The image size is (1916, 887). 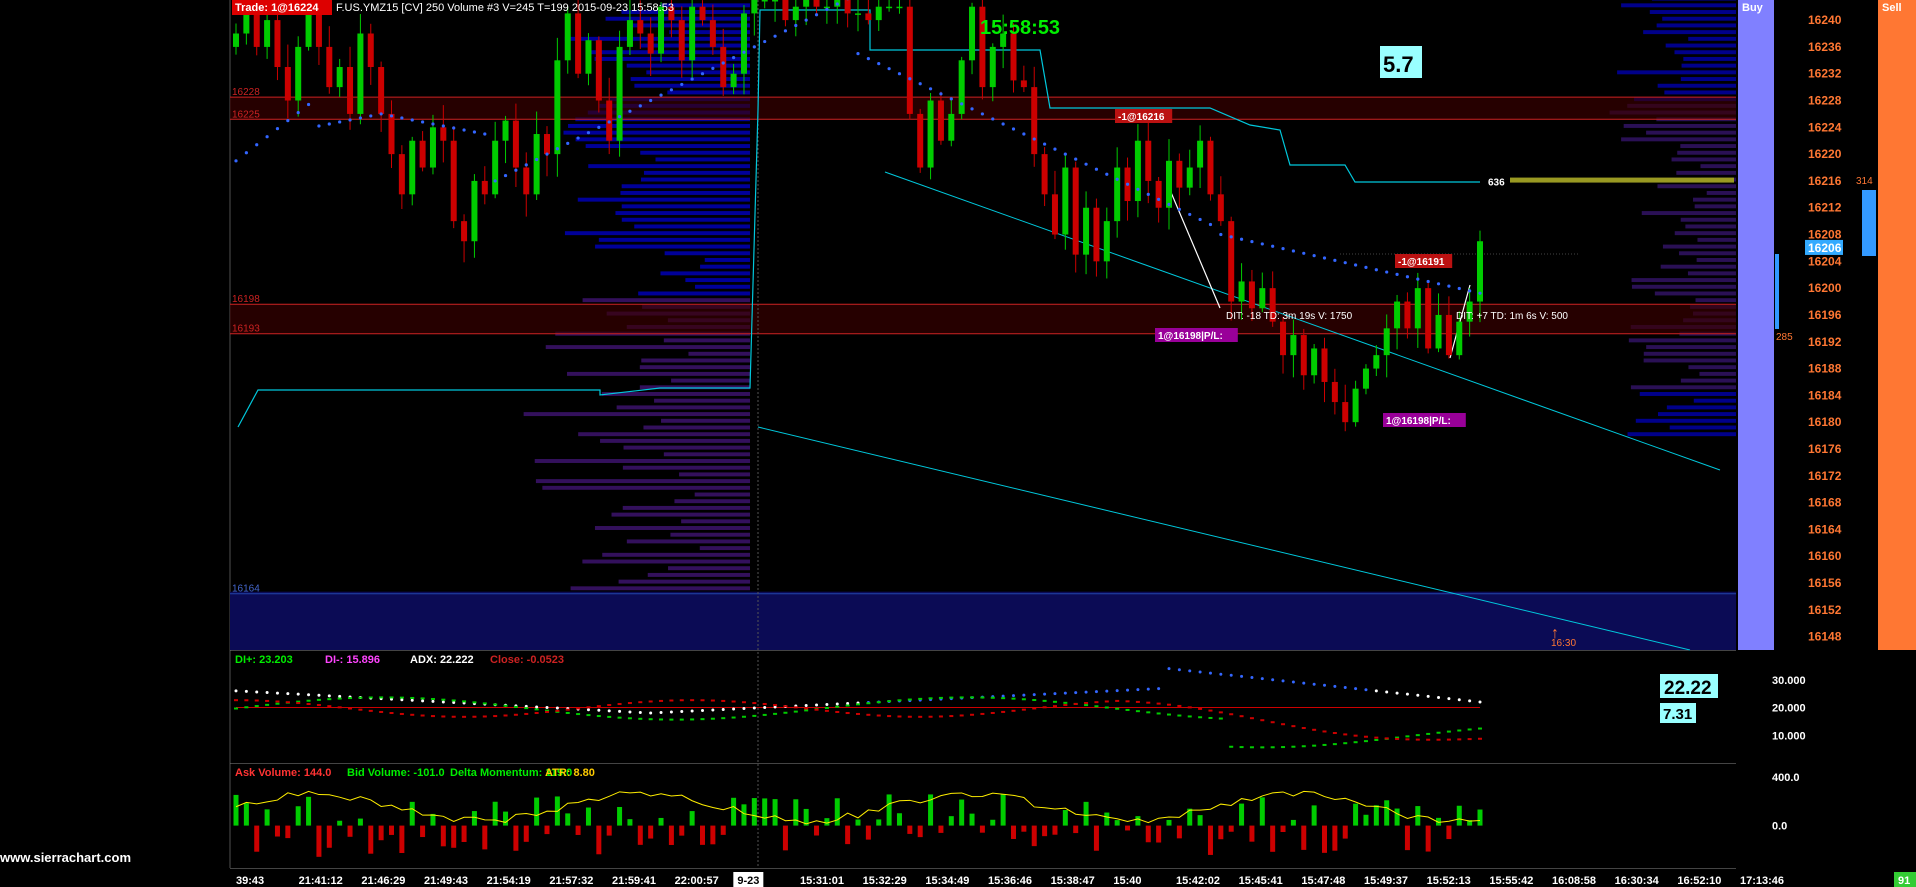 I want to click on time-tick-label: 15:55:42, so click(x=1511, y=881).